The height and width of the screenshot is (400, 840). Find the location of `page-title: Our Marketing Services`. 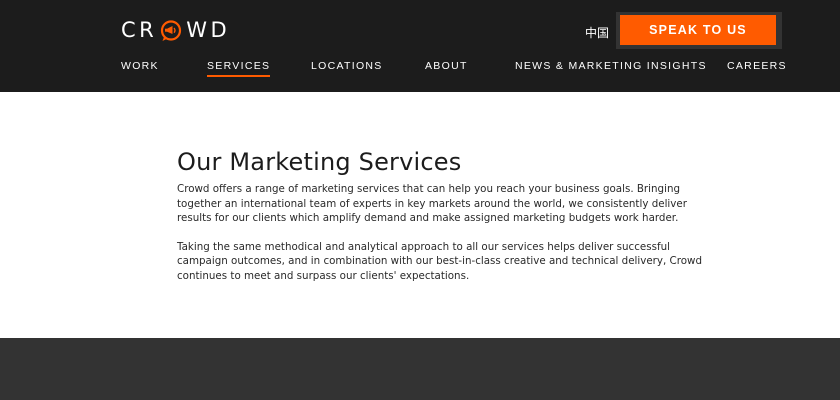

page-title: Our Marketing Services is located at coordinates (319, 162).